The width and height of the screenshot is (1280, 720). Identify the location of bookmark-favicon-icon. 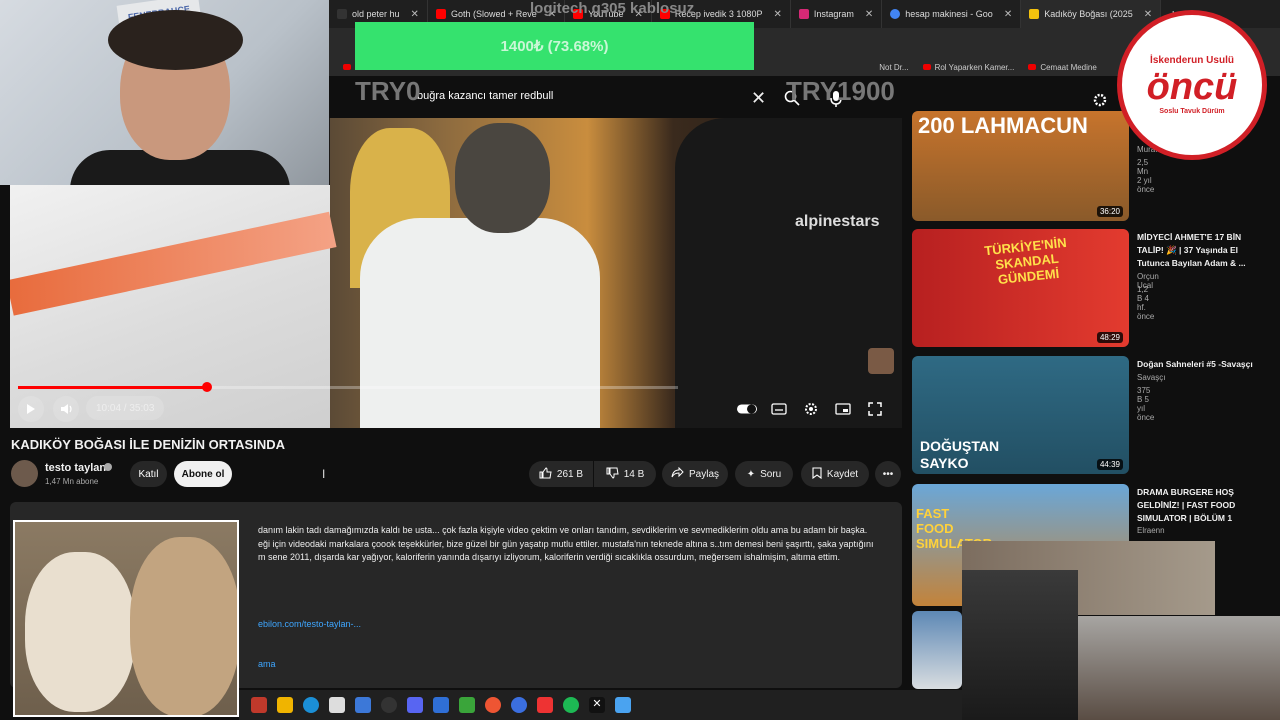
(1034, 14).